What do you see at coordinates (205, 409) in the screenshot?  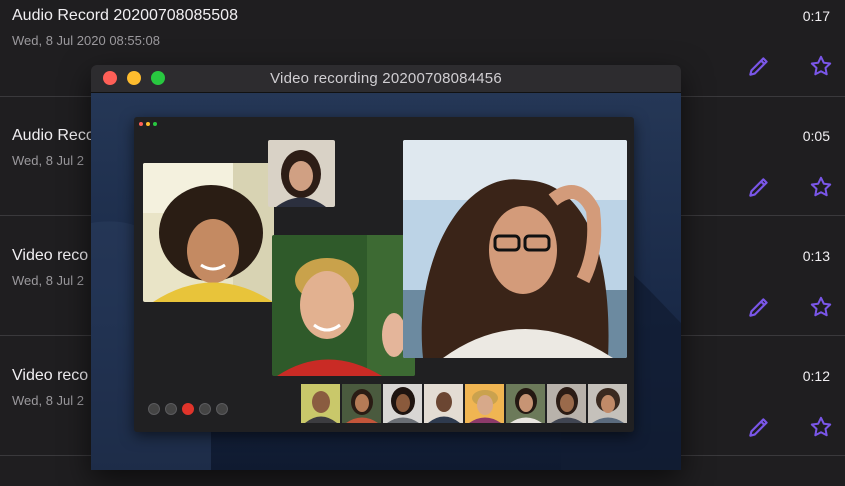 I see `camera-icon` at bounding box center [205, 409].